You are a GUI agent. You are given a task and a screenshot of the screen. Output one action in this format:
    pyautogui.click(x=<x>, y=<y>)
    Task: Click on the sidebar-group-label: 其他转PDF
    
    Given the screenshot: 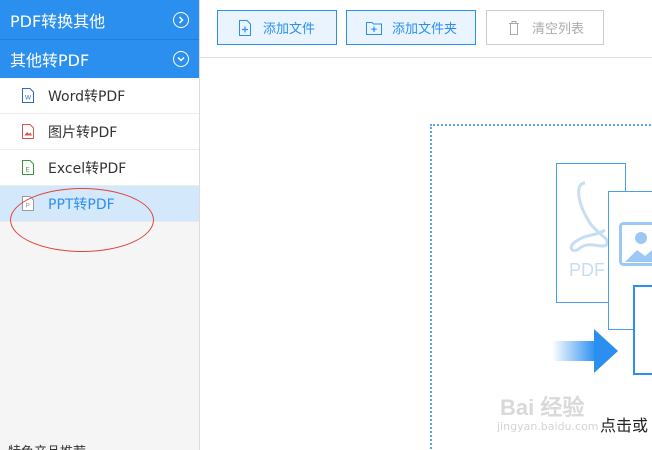 What is the action you would take?
    pyautogui.click(x=50, y=60)
    